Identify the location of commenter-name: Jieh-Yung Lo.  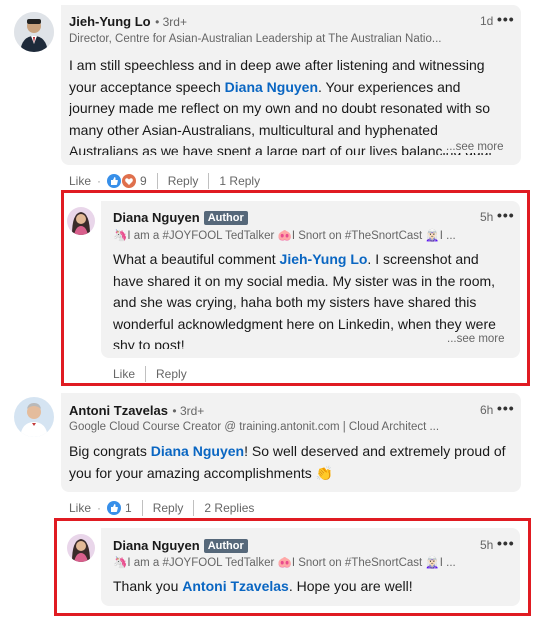
(110, 21).